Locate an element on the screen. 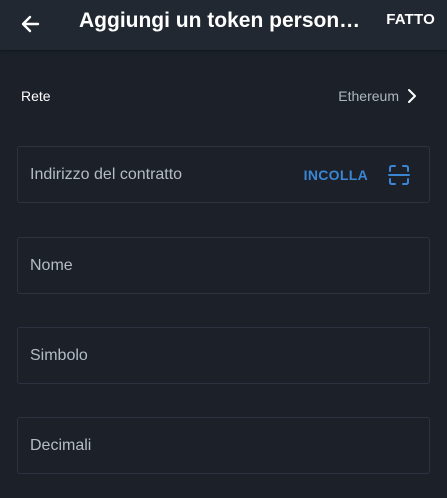 This screenshot has width=447, height=498. paste-button: INCOLLA is located at coordinates (336, 175).